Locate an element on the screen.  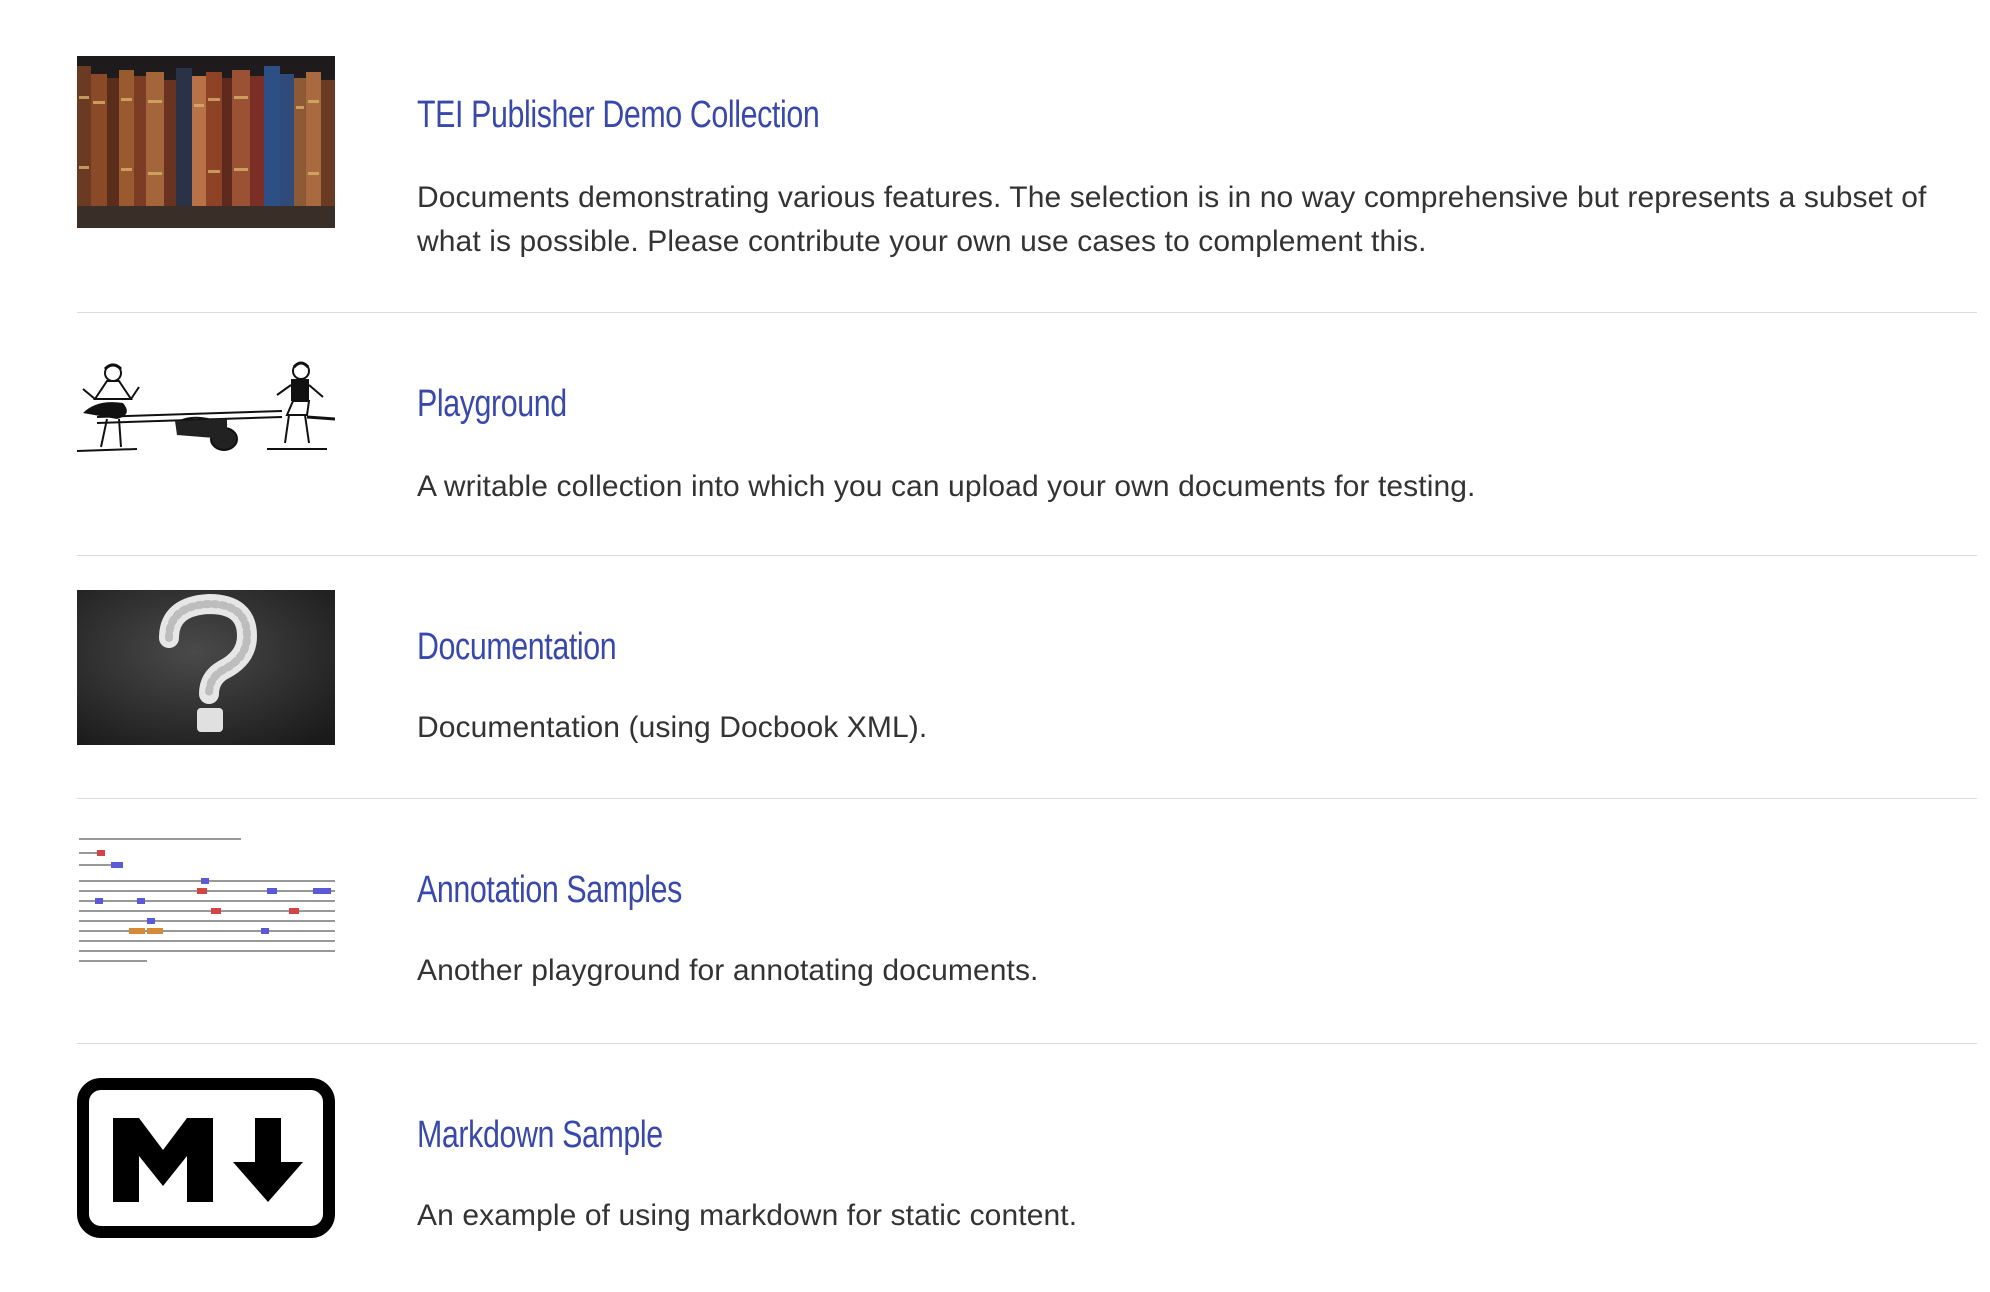
collection-title-link: TEI Publisher Demo Collection is located at coordinates (618, 115).